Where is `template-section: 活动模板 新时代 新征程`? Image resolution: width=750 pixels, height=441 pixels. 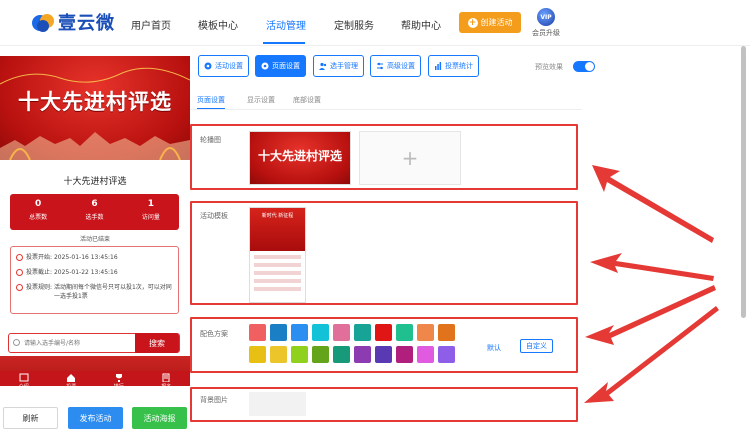 template-section: 活动模板 新时代 新征程 is located at coordinates (384, 253).